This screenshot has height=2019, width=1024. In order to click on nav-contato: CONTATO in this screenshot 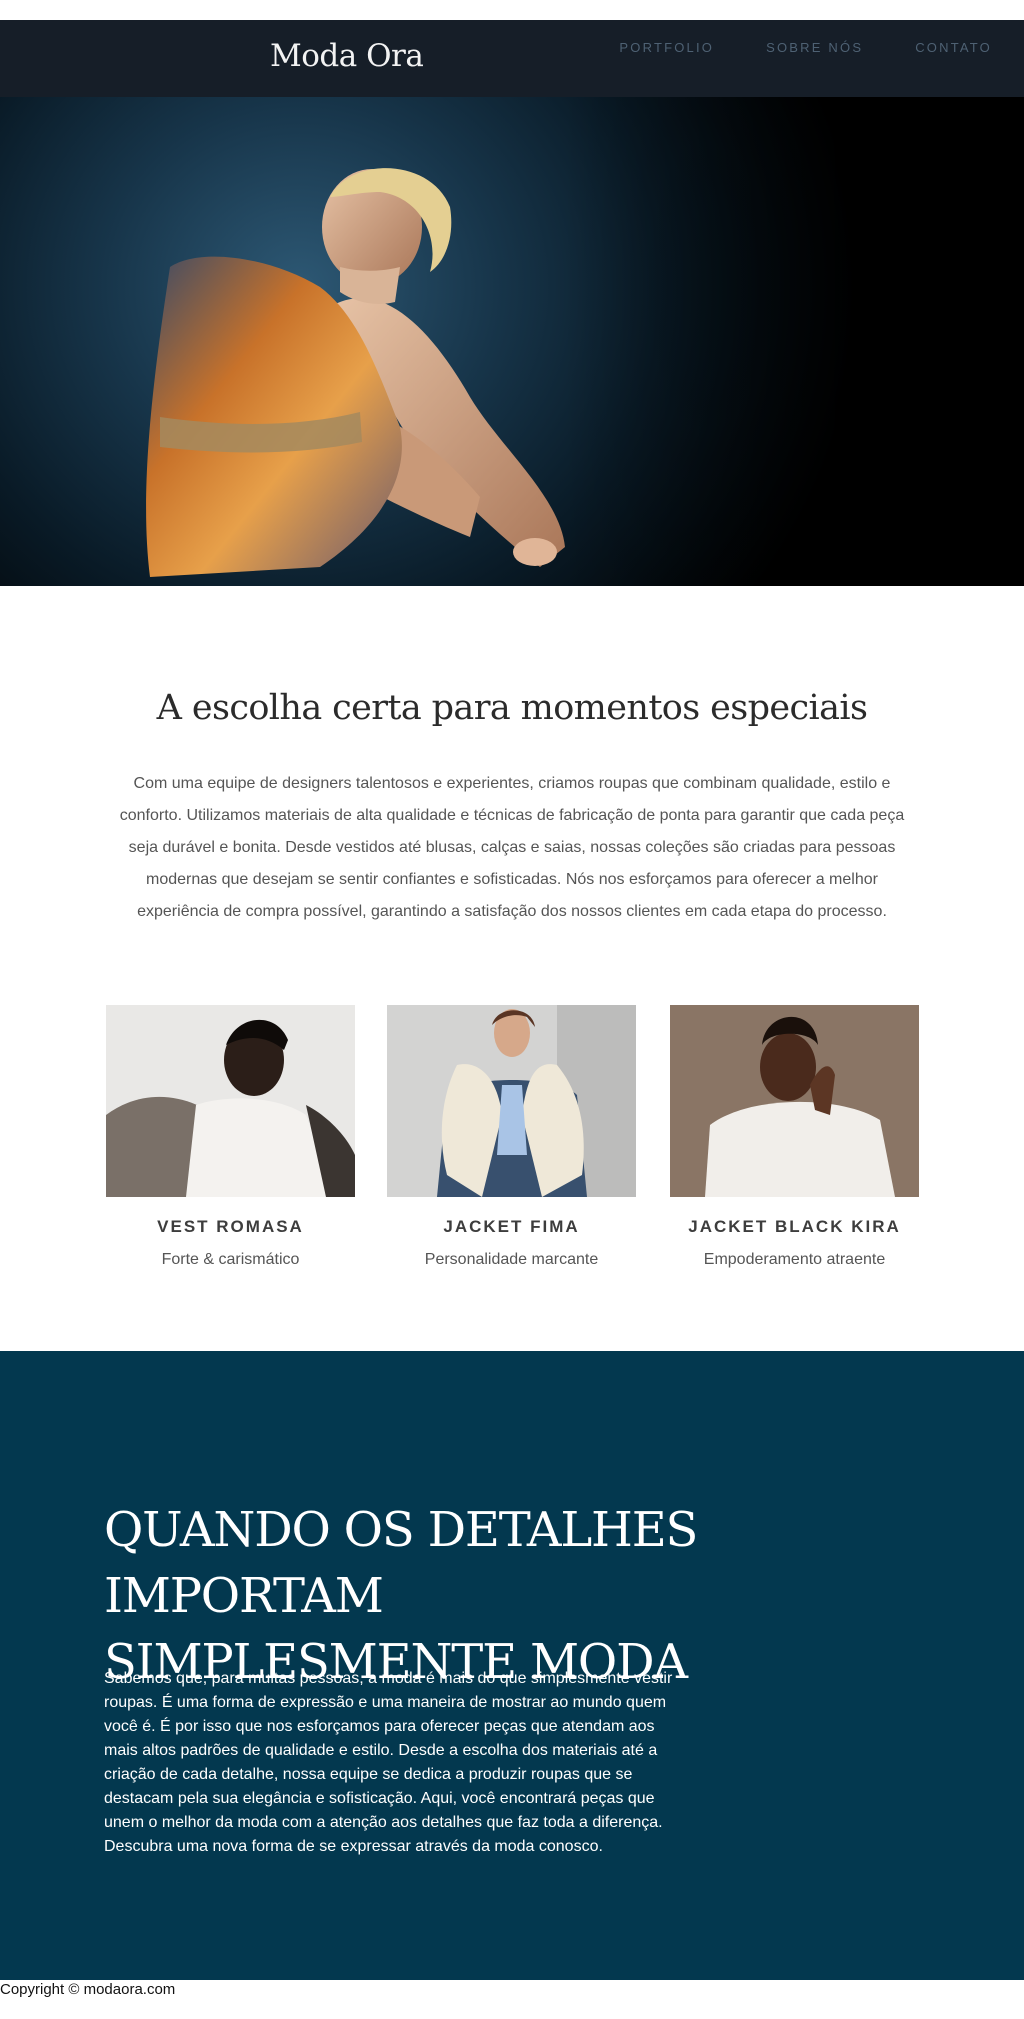, I will do `click(953, 47)`.